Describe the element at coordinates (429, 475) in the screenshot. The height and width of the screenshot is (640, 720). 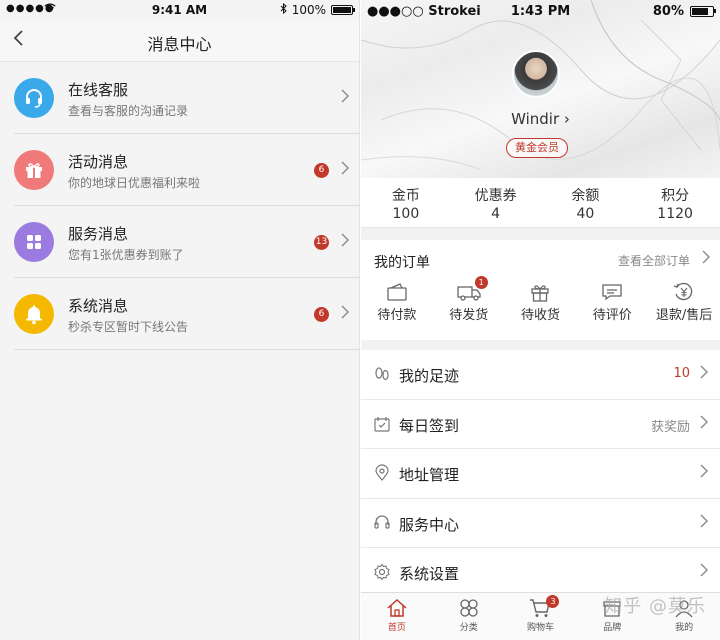
I see `menu-label: 地址管理` at that location.